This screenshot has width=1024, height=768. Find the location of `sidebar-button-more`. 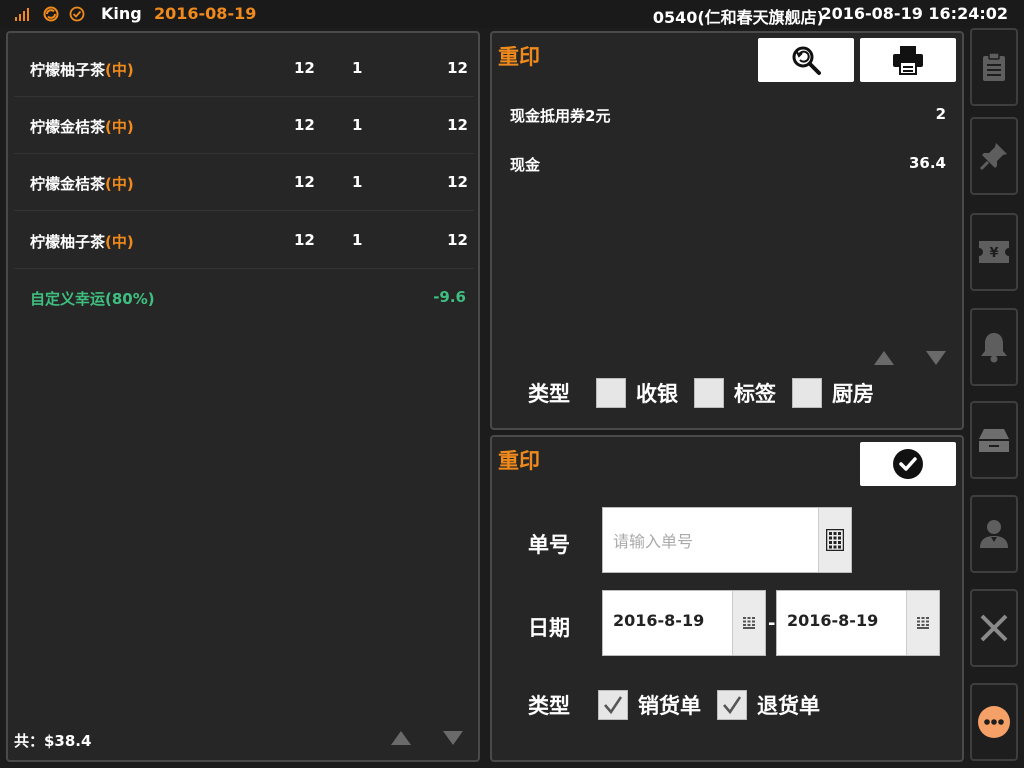

sidebar-button-more is located at coordinates (994, 722).